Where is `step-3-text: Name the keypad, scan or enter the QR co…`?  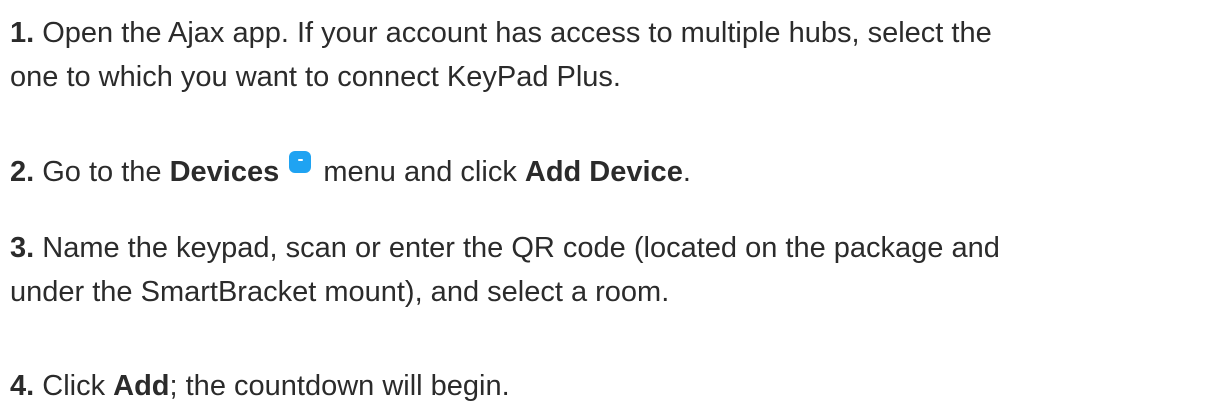
step-3-text: Name the keypad, scan or enter the QR co… is located at coordinates (517, 248).